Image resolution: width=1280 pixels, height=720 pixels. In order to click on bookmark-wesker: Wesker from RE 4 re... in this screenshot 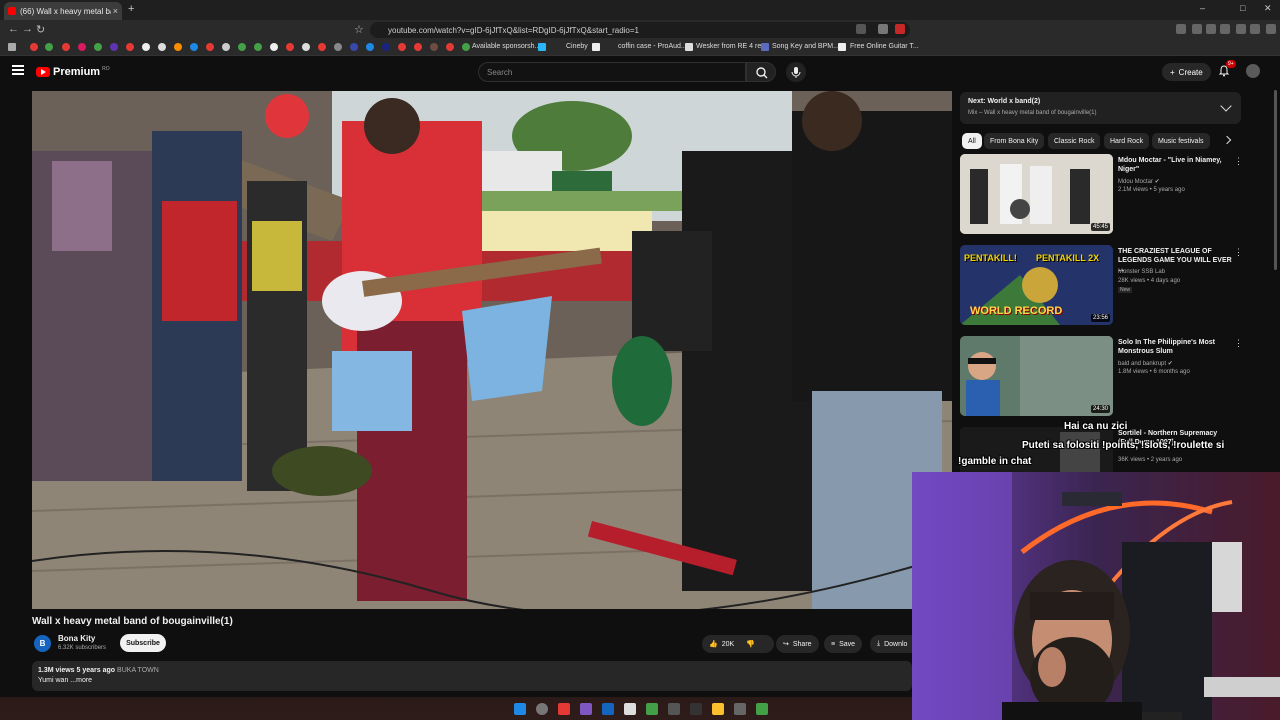, I will do `click(731, 46)`.